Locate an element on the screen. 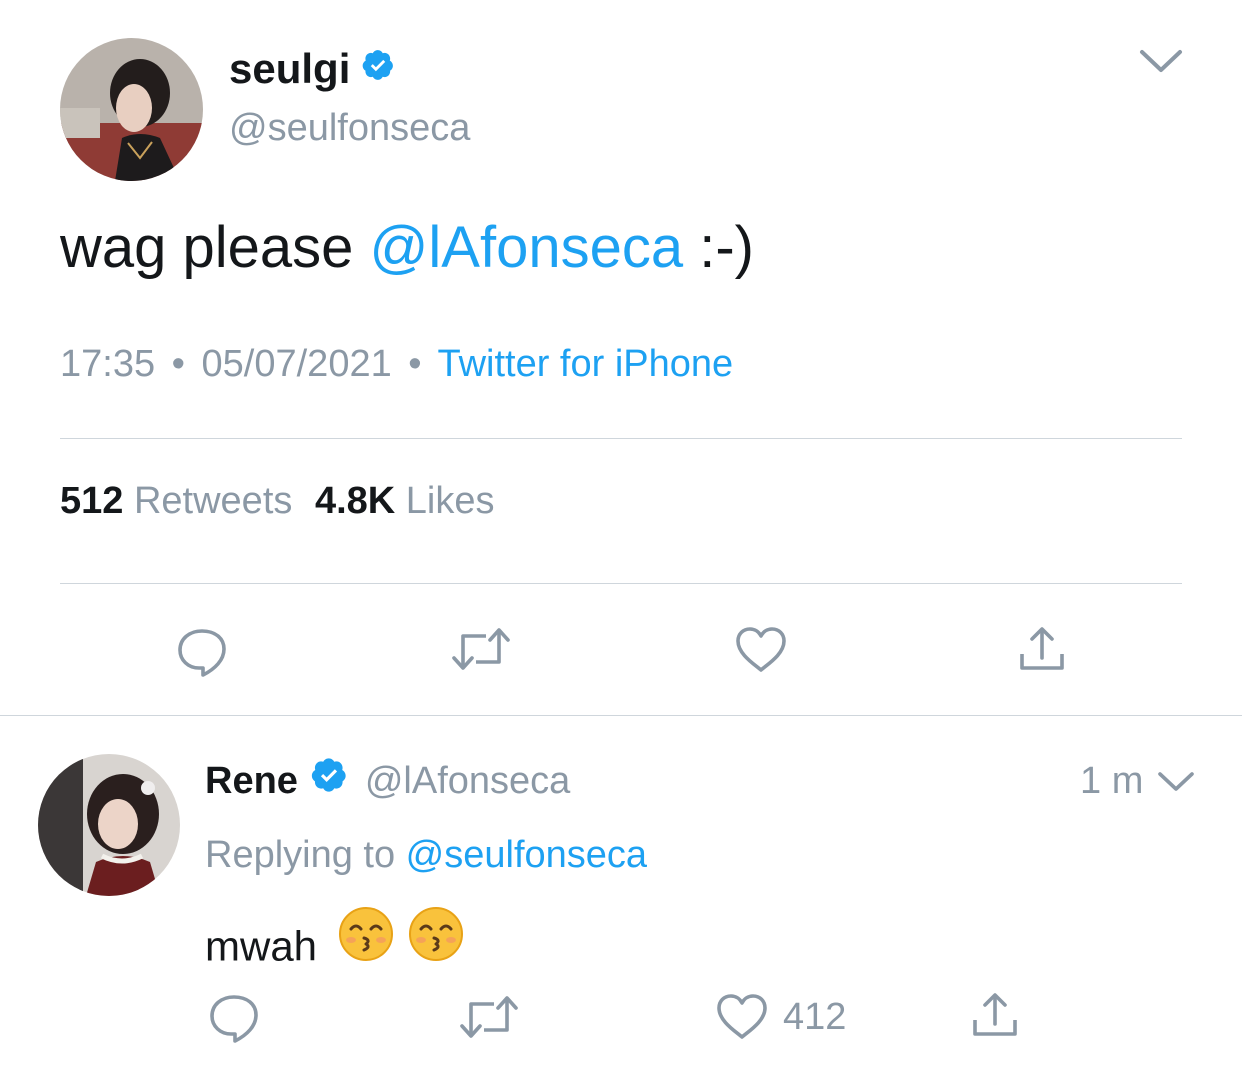 The width and height of the screenshot is (1242, 1075). tweet-text-prefix: wag please is located at coordinates (215, 247).